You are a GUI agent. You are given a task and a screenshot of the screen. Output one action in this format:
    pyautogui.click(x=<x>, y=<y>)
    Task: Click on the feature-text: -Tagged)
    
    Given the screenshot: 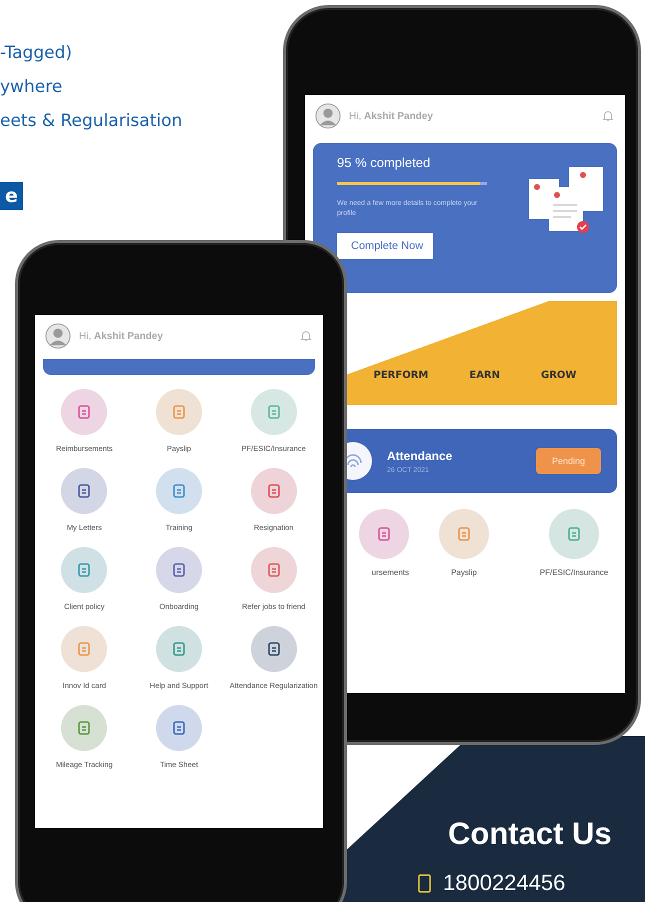 What is the action you would take?
    pyautogui.click(x=36, y=53)
    